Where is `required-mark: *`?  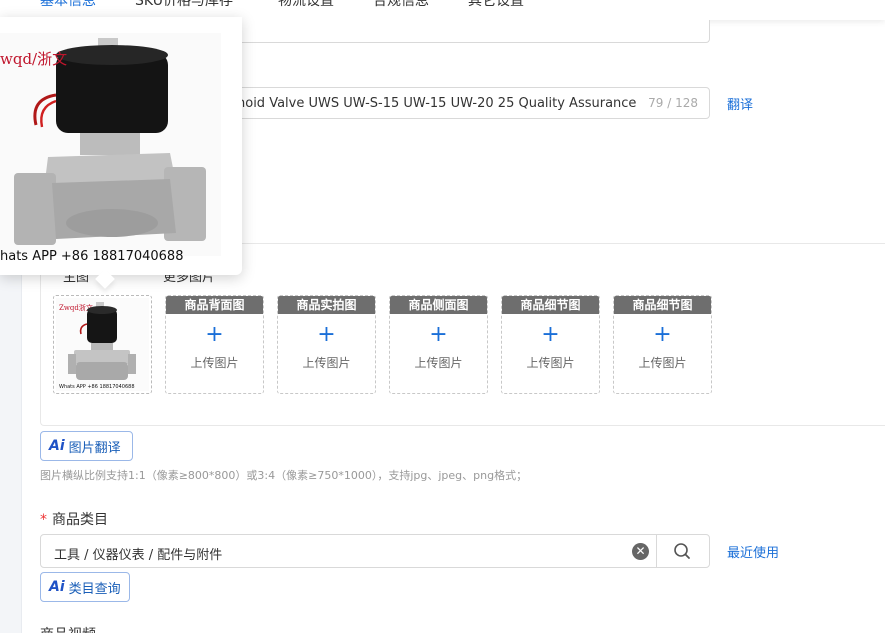 required-mark: * is located at coordinates (43, 520).